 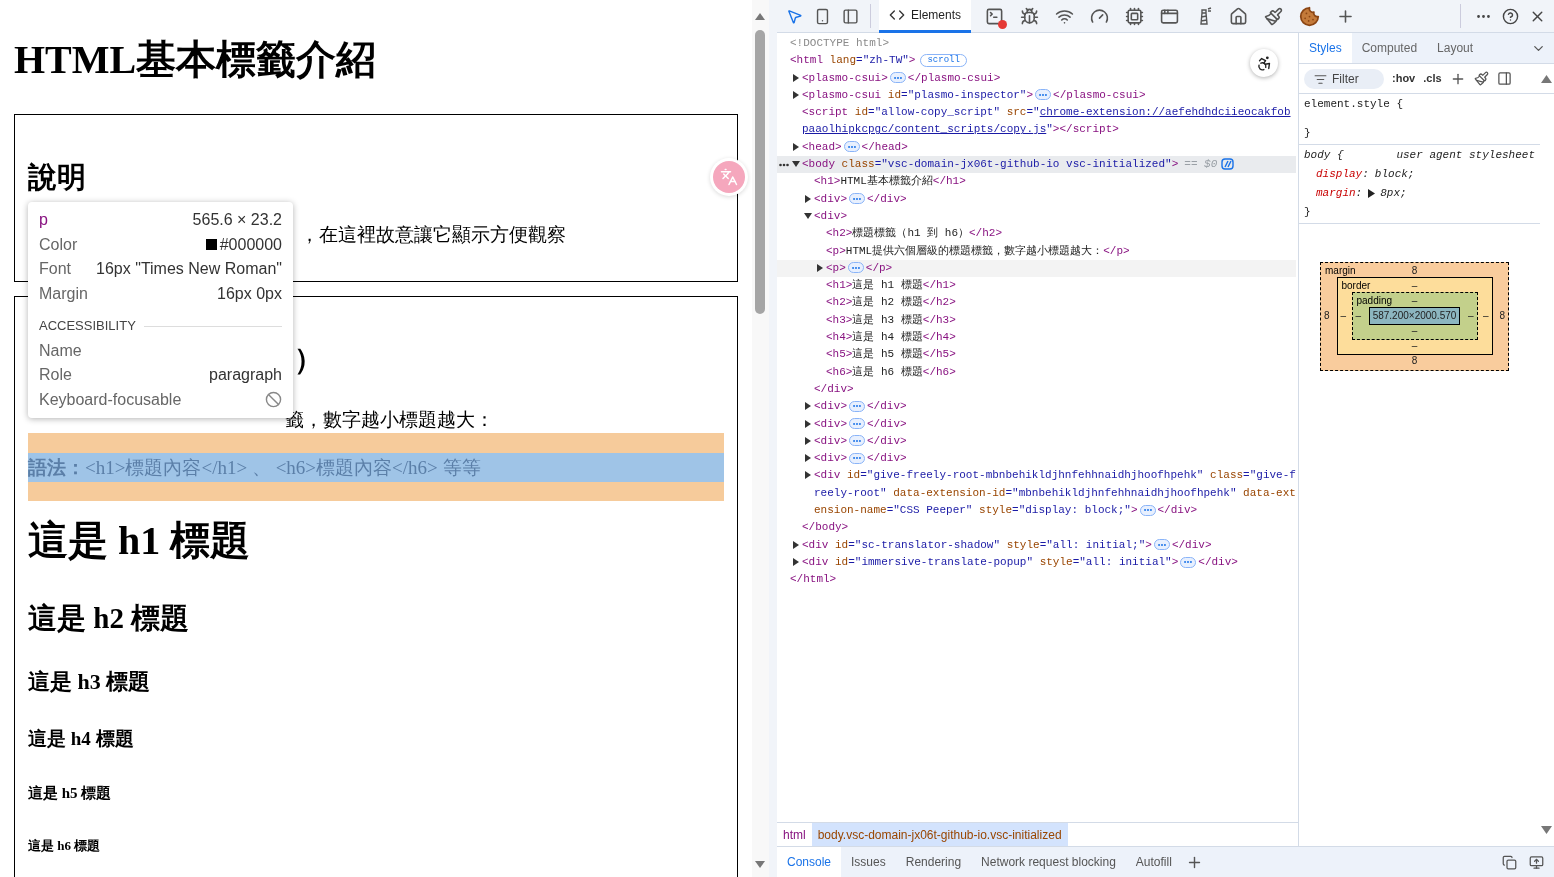 I want to click on console-icon, so click(x=995, y=16).